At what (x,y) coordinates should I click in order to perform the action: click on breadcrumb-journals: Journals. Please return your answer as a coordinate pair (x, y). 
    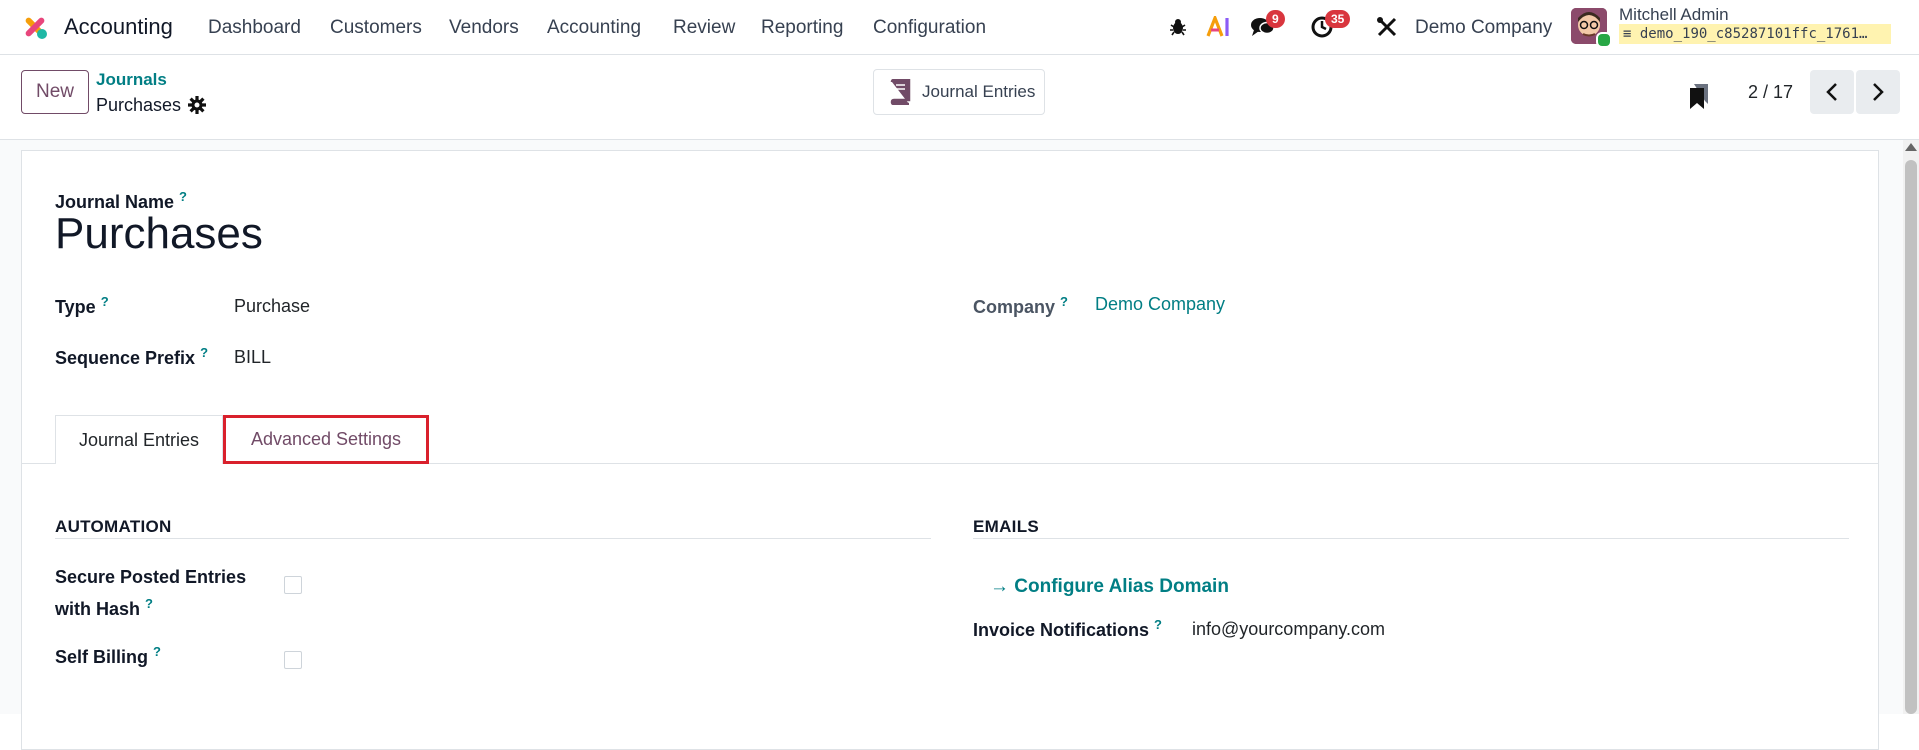
    Looking at the image, I should click on (131, 80).